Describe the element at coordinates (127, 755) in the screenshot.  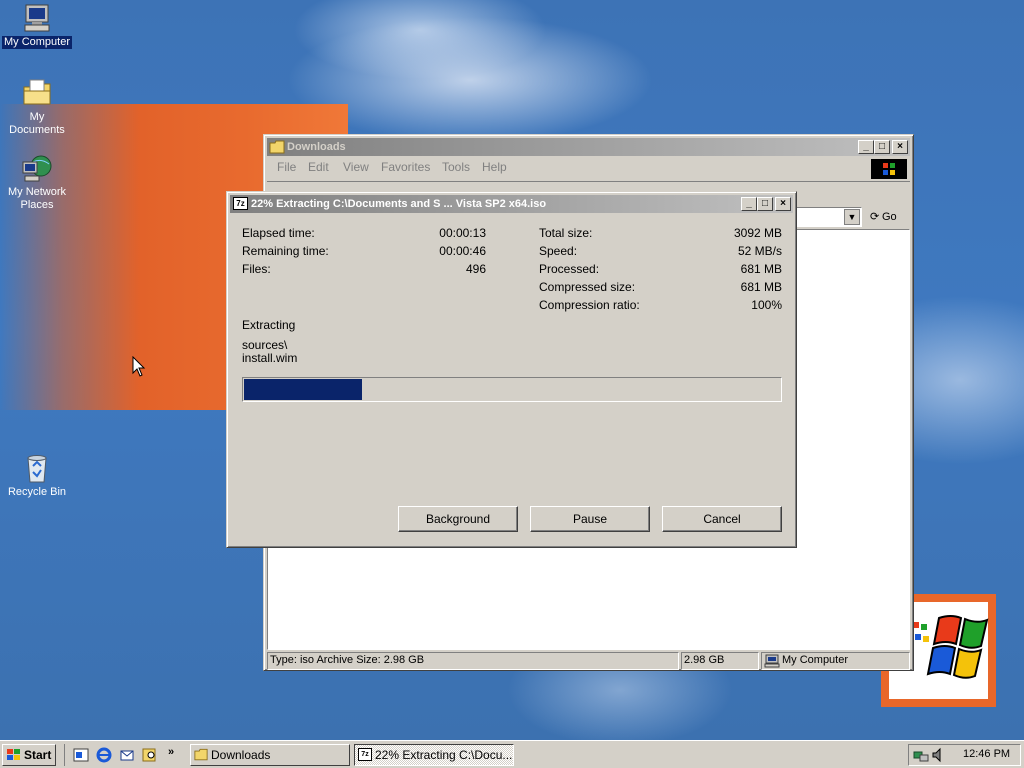
I see `outlook-express-icon` at that location.